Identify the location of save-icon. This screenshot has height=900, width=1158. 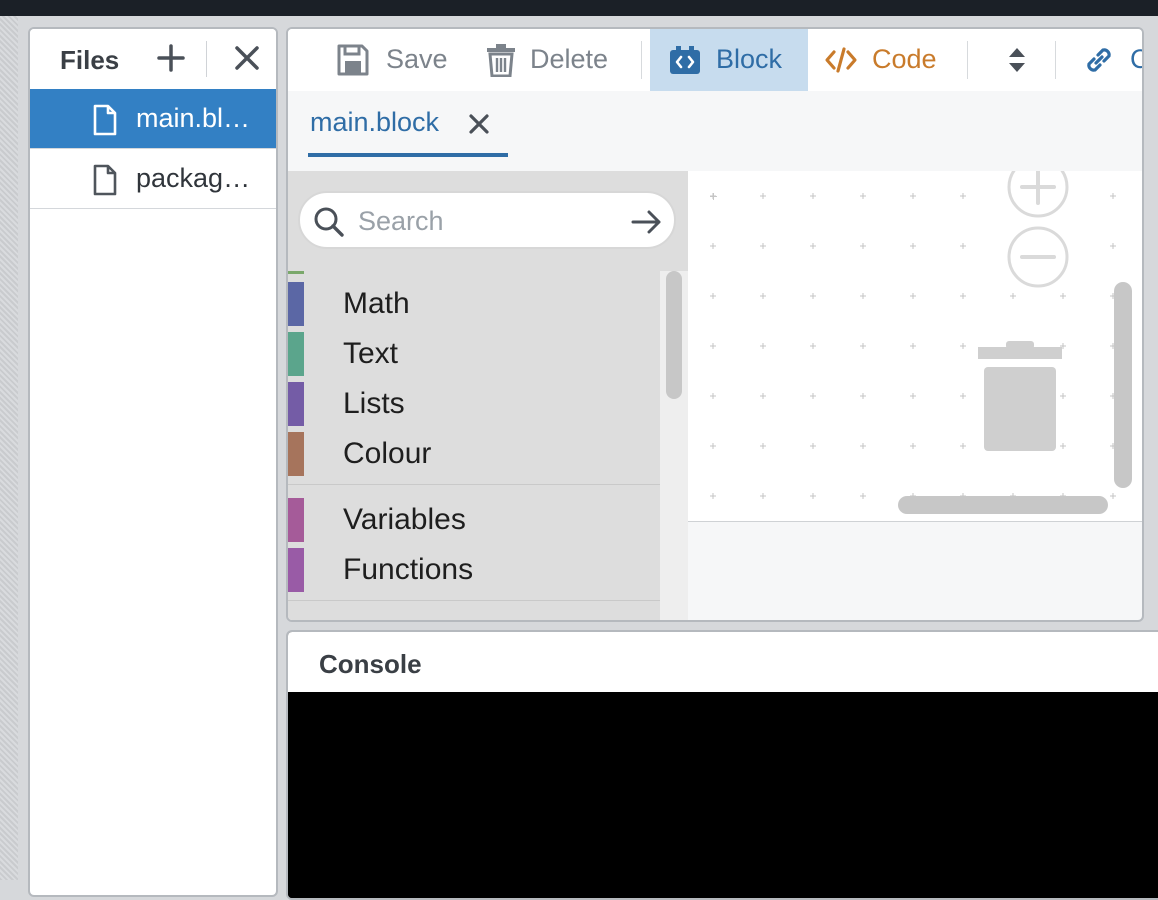
(353, 60).